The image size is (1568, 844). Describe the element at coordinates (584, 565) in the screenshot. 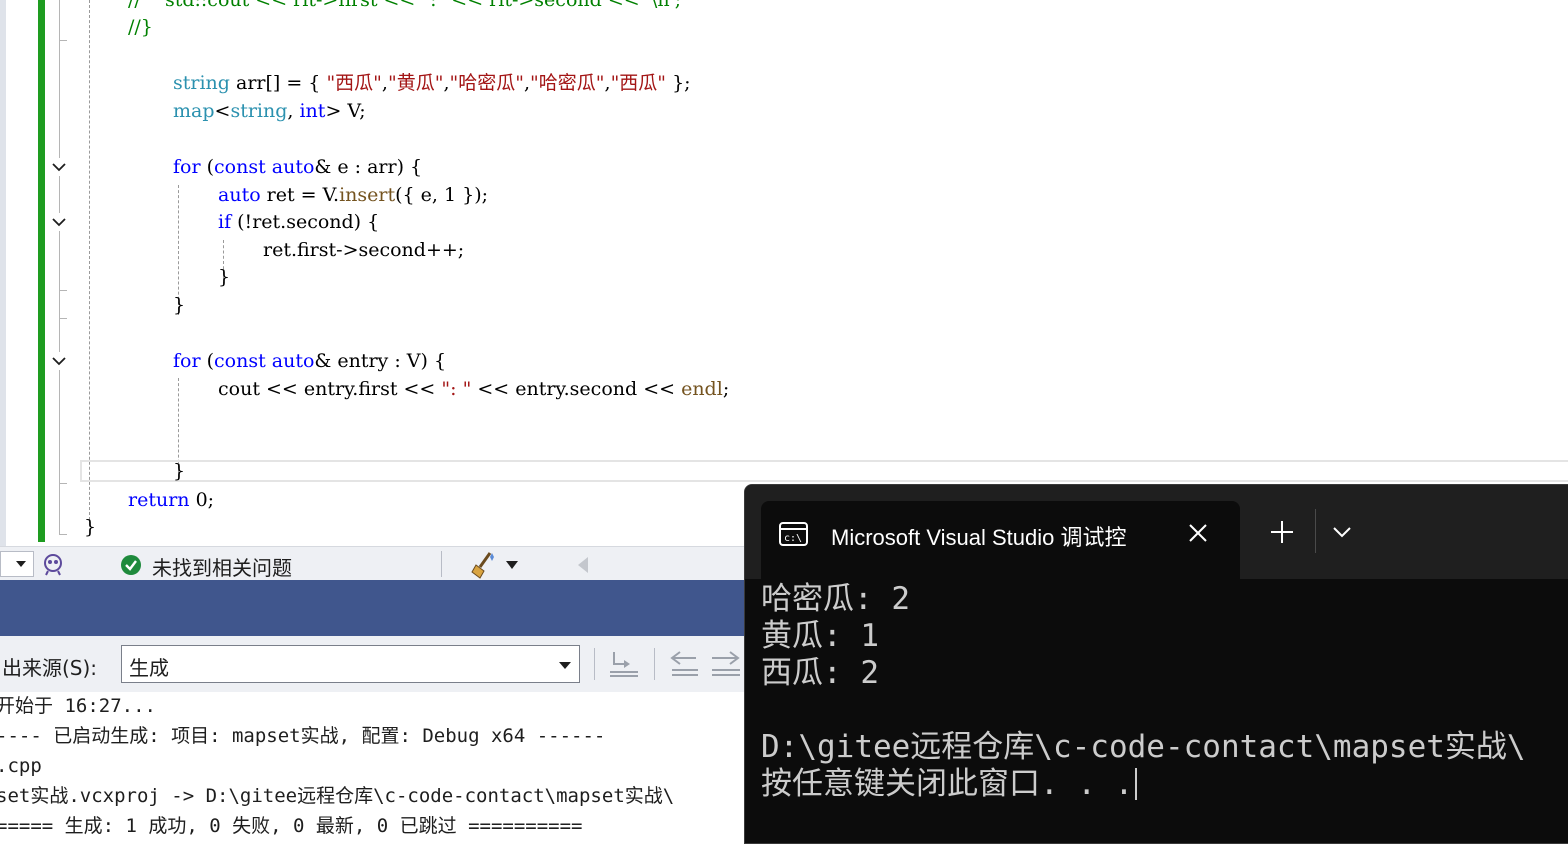

I see `scroll-left-icon` at that location.